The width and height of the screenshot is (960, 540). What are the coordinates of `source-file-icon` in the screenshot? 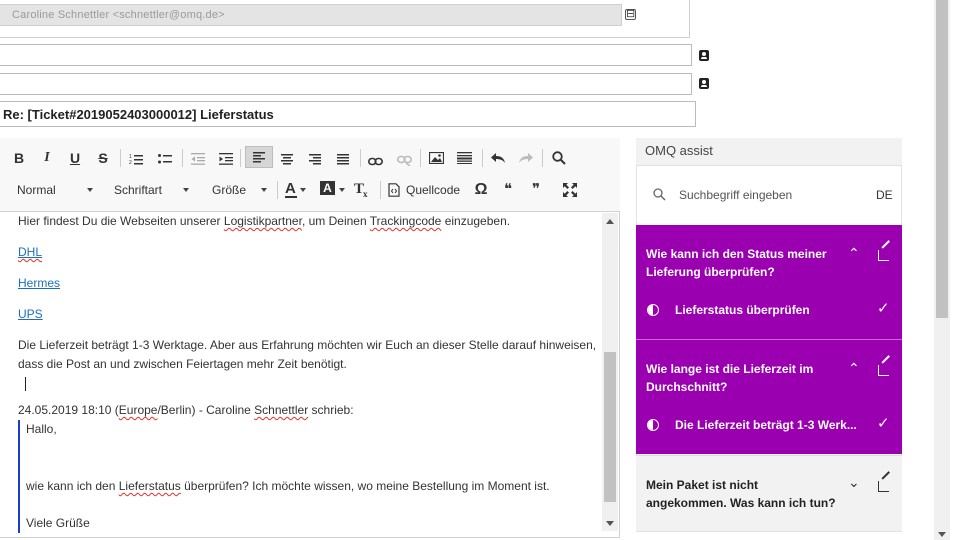 It's located at (394, 192).